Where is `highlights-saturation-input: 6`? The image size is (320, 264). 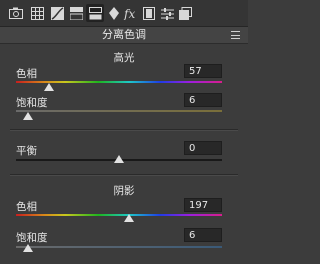 highlights-saturation-input: 6 is located at coordinates (203, 100).